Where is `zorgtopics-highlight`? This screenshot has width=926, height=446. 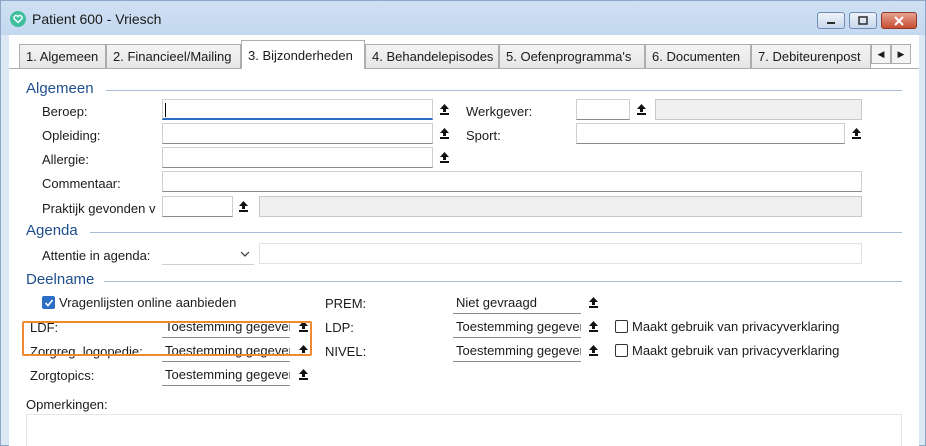
zorgtopics-highlight is located at coordinates (167, 338).